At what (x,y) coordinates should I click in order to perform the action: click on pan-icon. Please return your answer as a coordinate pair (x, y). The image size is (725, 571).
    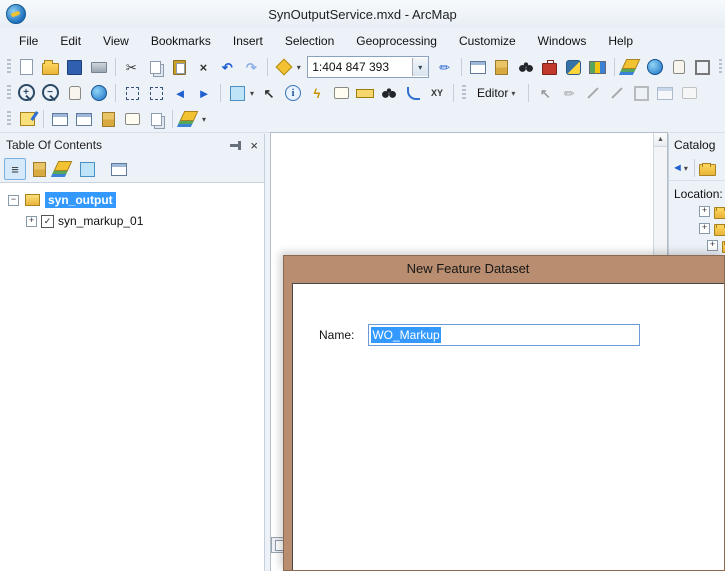
    Looking at the image, I should click on (75, 93).